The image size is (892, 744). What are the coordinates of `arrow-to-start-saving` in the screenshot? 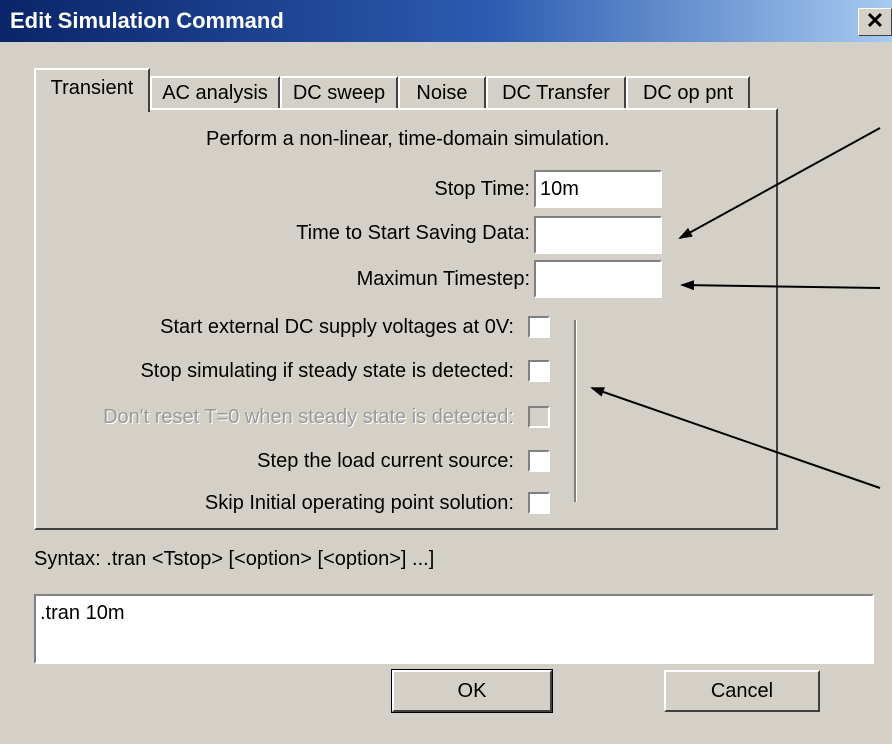 It's located at (779, 183).